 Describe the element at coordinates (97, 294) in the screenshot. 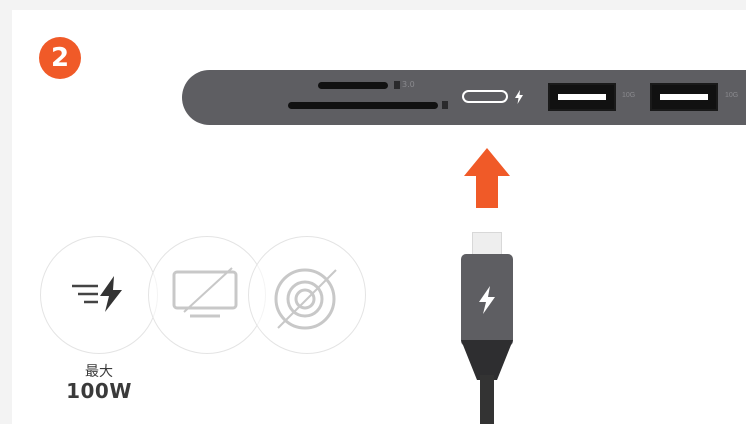

I see `fast-charge-icon` at that location.